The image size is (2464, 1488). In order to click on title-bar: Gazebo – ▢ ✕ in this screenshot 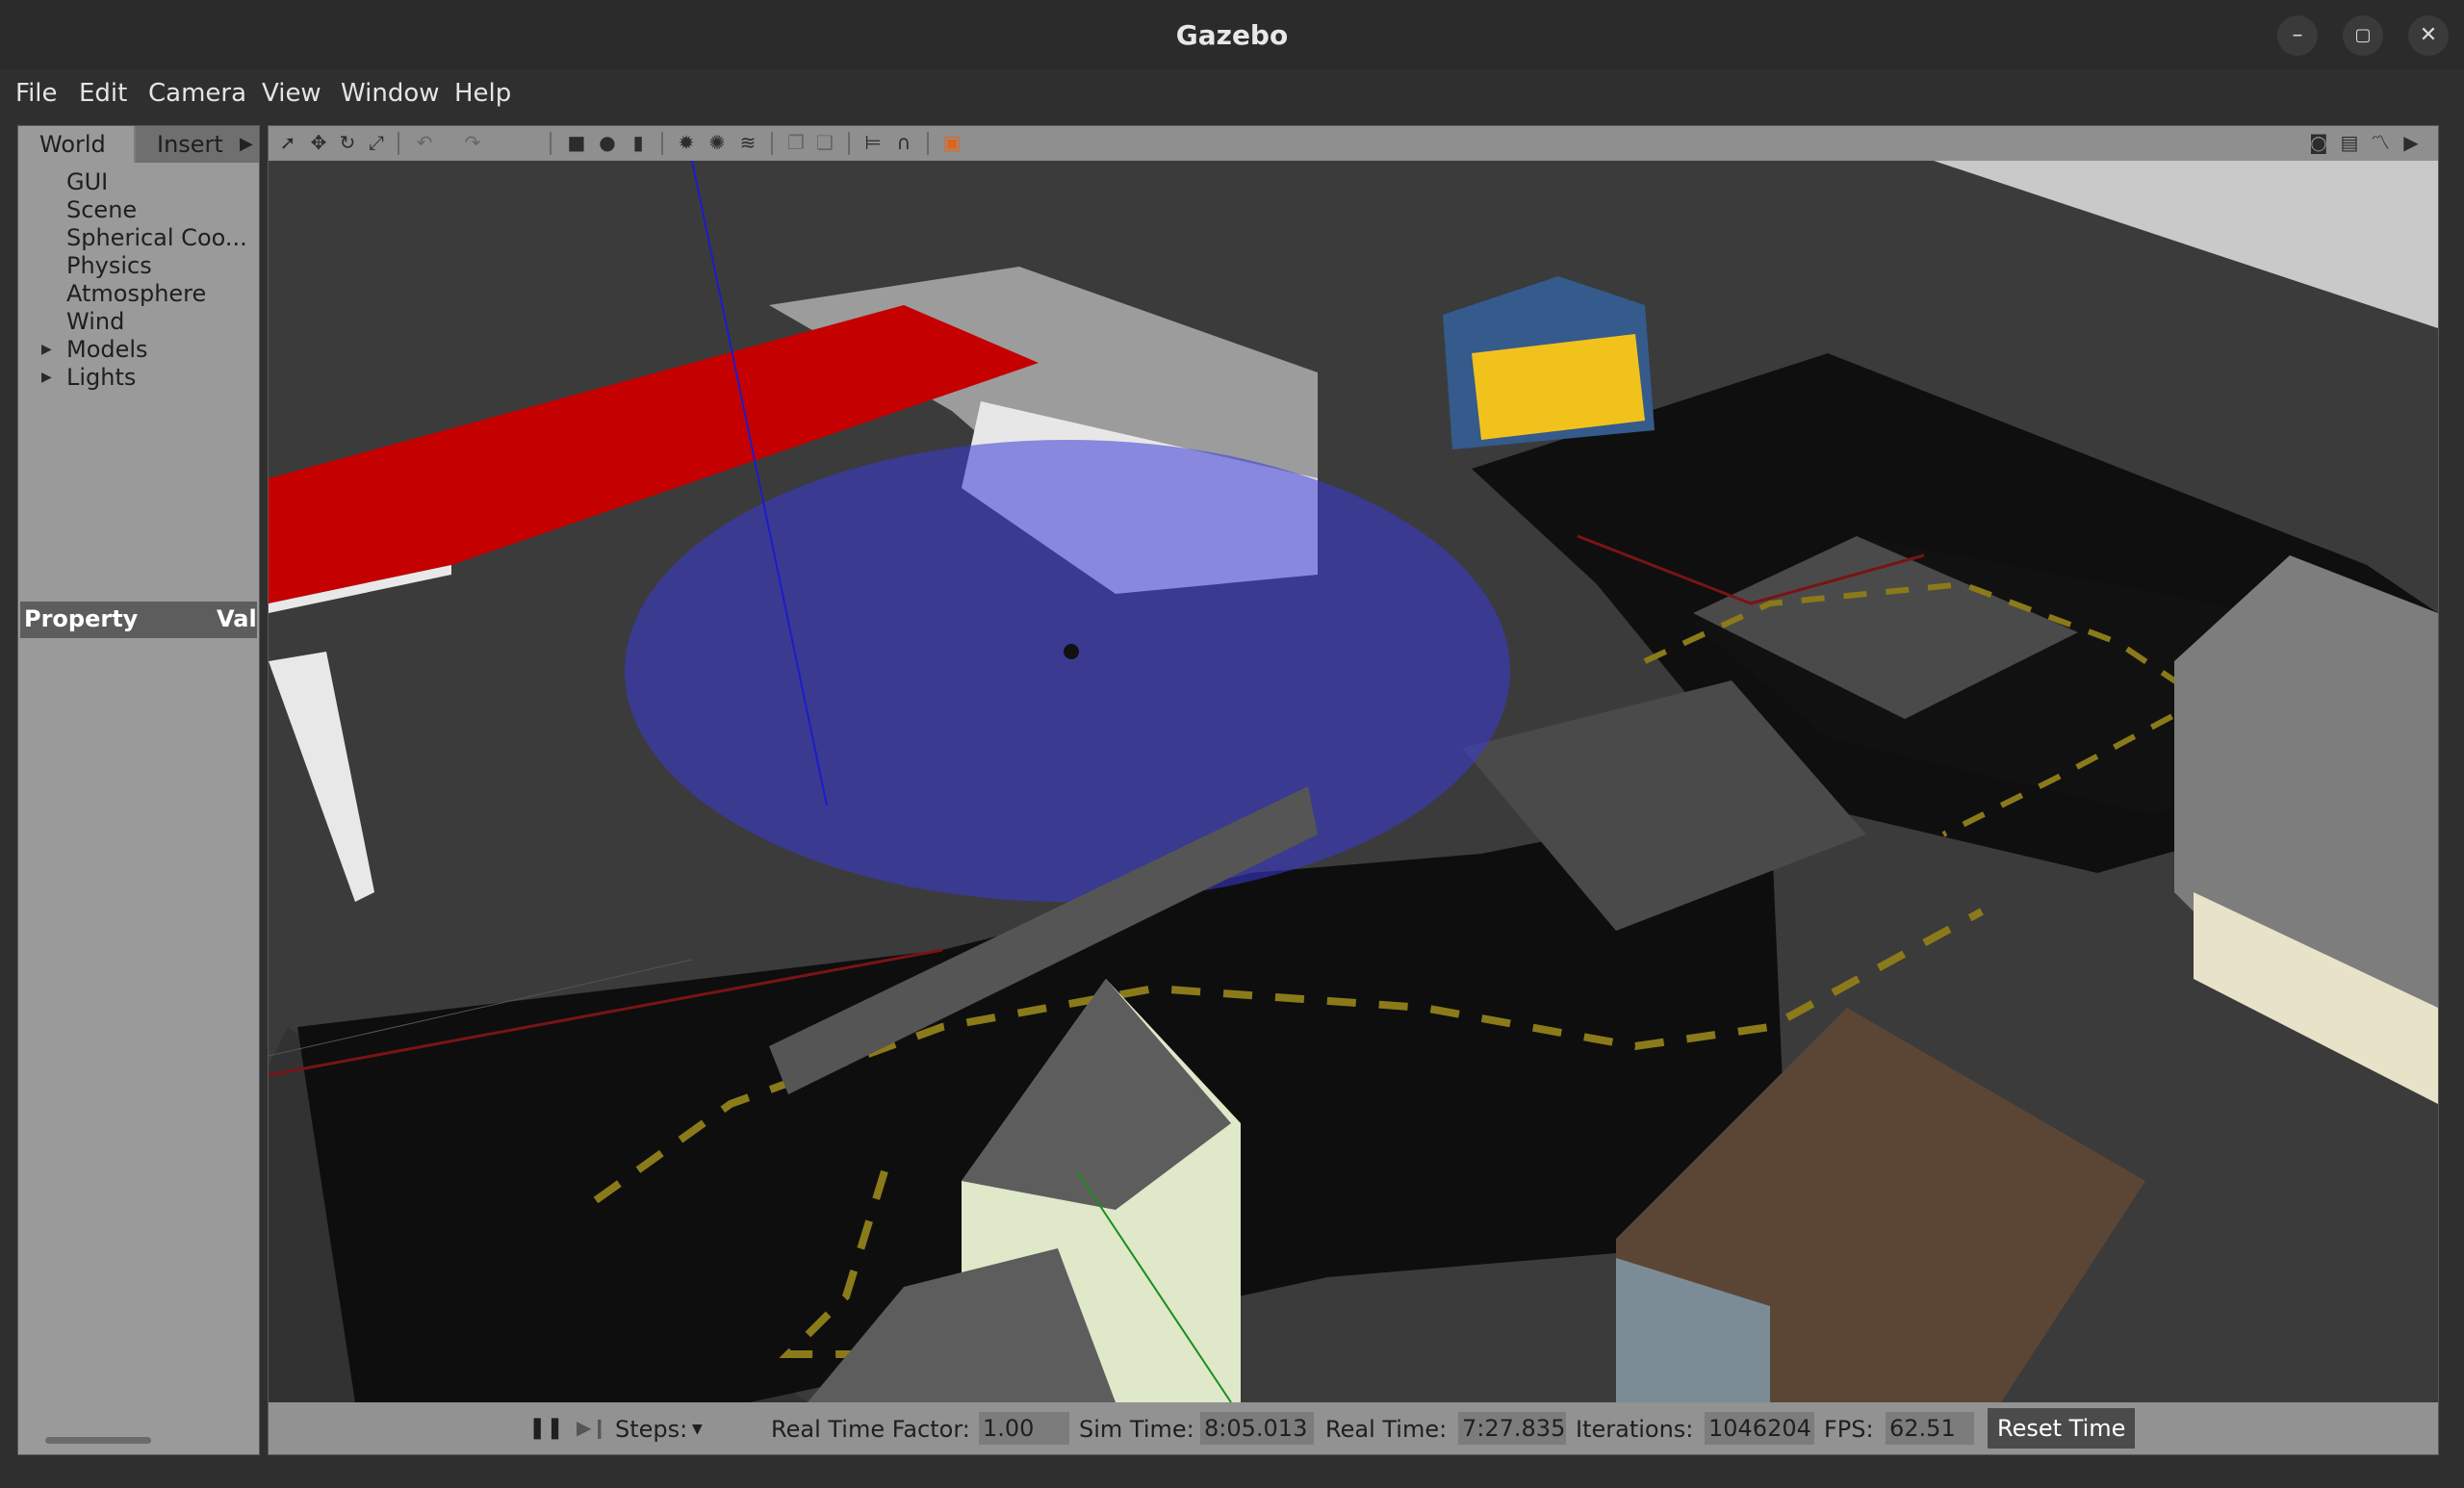, I will do `click(1232, 35)`.